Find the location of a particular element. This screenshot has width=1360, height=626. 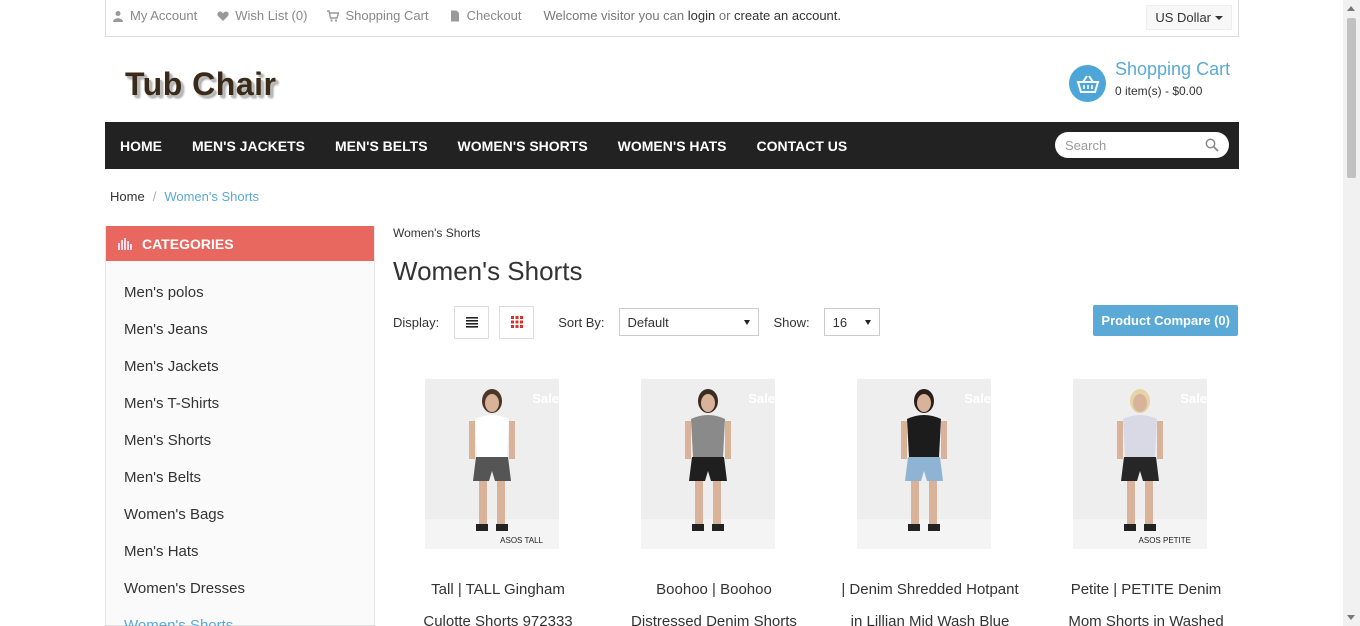

header-cart: Shopping Cart 0 item(s) - $0.00 is located at coordinates (1149, 80).